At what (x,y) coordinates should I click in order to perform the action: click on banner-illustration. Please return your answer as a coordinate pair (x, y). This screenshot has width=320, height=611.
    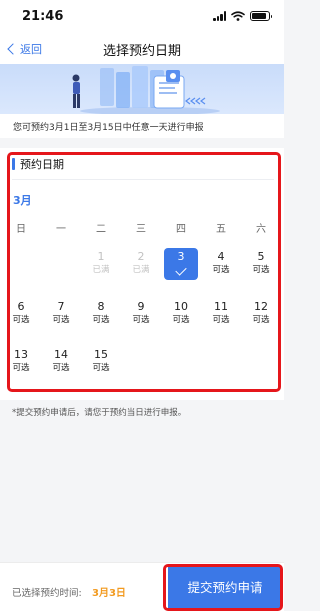
    Looking at the image, I should click on (146, 90).